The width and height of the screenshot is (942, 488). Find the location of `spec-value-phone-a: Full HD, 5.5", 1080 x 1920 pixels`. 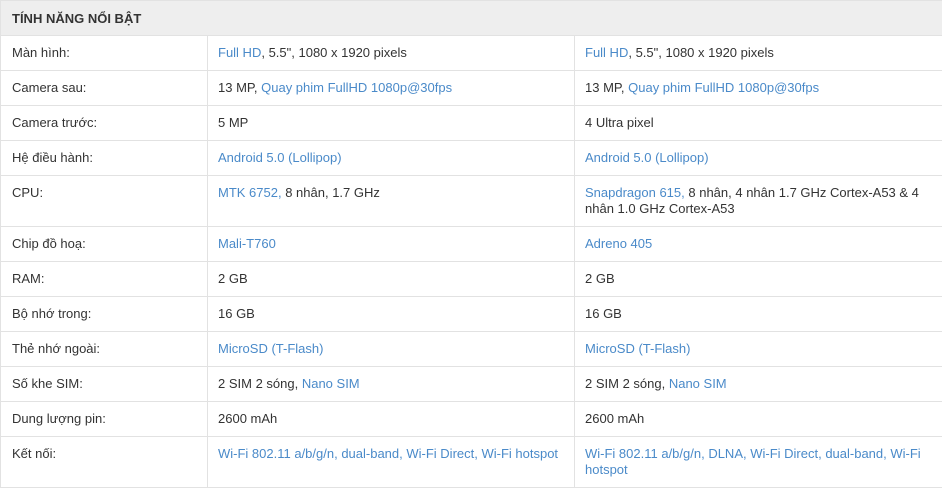

spec-value-phone-a: Full HD, 5.5", 1080 x 1920 pixels is located at coordinates (391, 53).